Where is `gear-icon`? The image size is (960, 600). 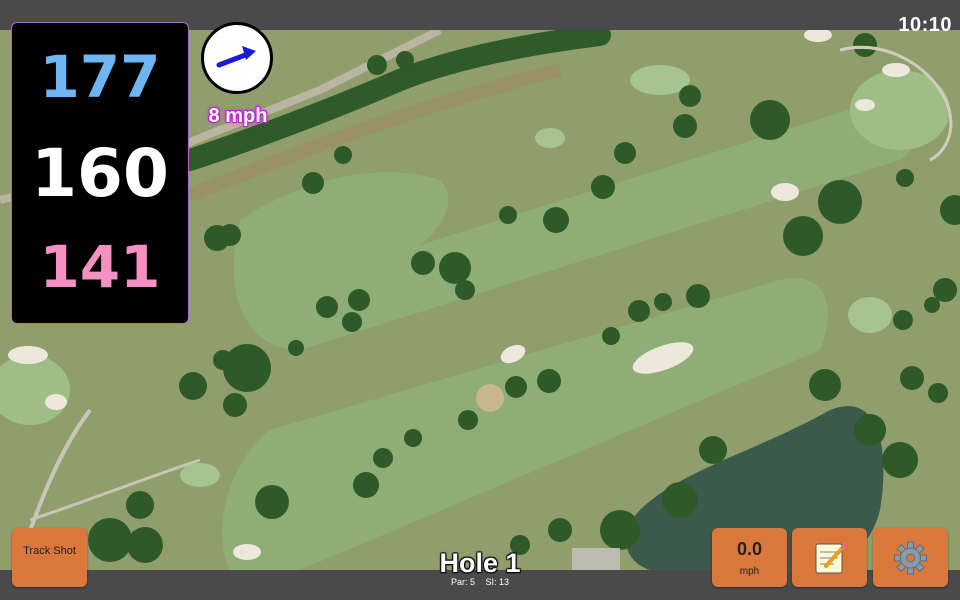
gear-icon is located at coordinates (910, 558).